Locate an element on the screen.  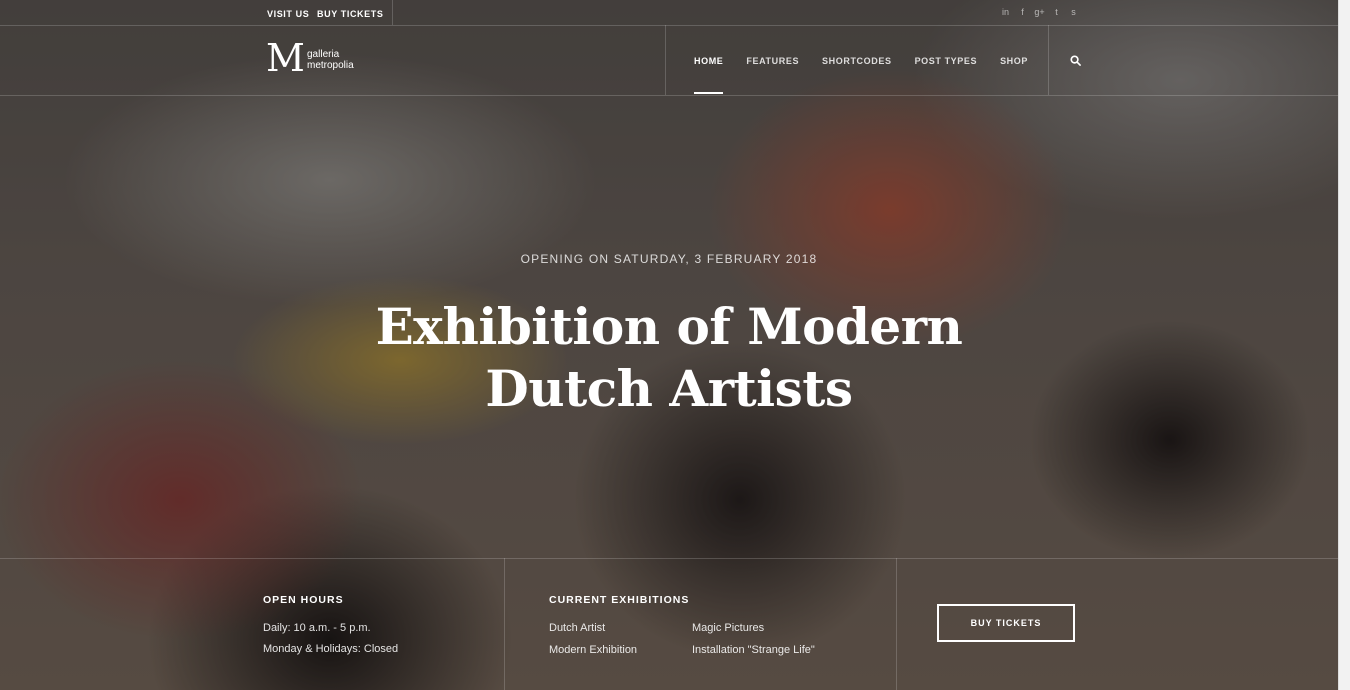
social-links: in f g+ t s is located at coordinates (1039, 12).